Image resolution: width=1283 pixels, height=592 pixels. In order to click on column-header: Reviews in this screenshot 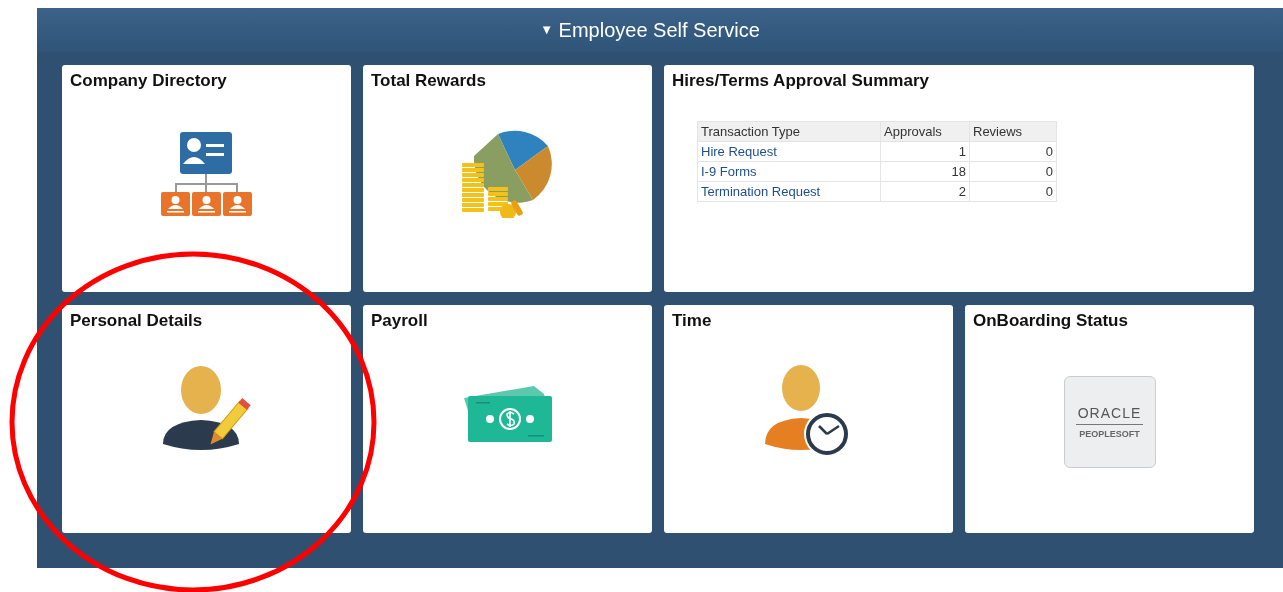, I will do `click(1013, 131)`.